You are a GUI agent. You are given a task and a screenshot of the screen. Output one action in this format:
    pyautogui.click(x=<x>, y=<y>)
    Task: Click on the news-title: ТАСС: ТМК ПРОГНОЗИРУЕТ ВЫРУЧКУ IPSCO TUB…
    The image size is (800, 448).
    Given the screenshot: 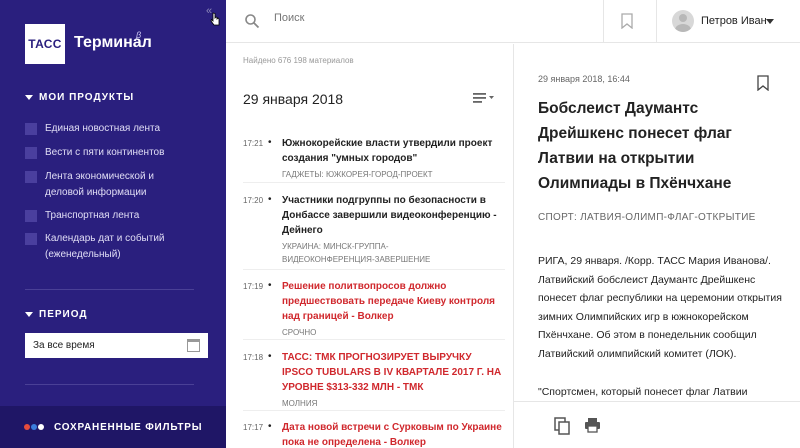 What is the action you would take?
    pyautogui.click(x=392, y=372)
    